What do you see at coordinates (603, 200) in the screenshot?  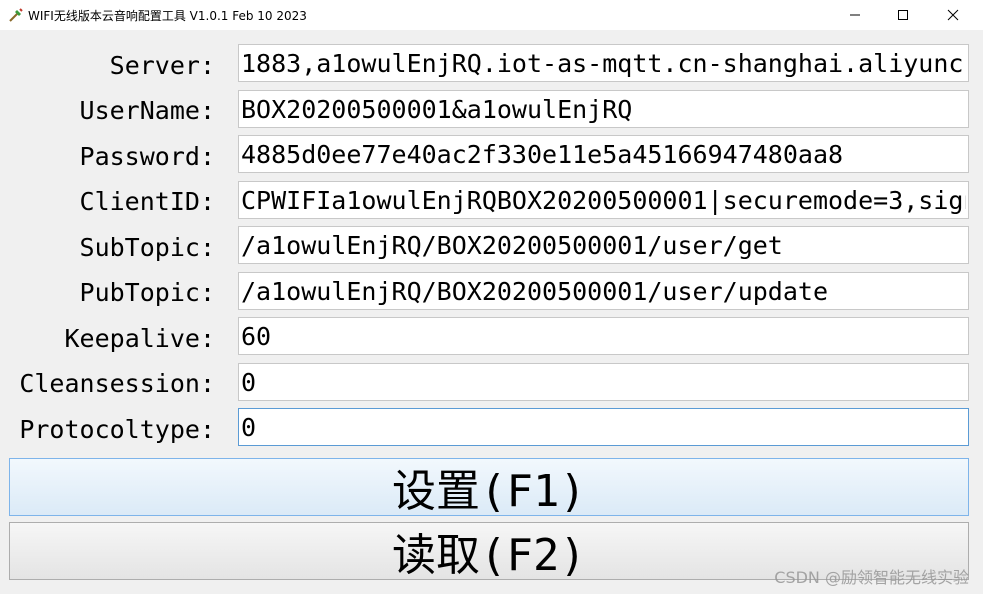 I see `clientid-input` at bounding box center [603, 200].